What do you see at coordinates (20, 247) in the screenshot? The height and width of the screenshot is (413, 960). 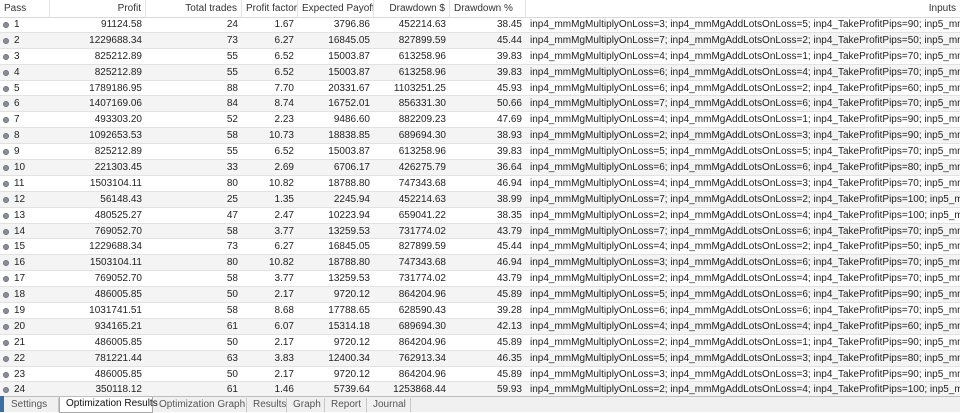 I see `cell-pass: 15` at bounding box center [20, 247].